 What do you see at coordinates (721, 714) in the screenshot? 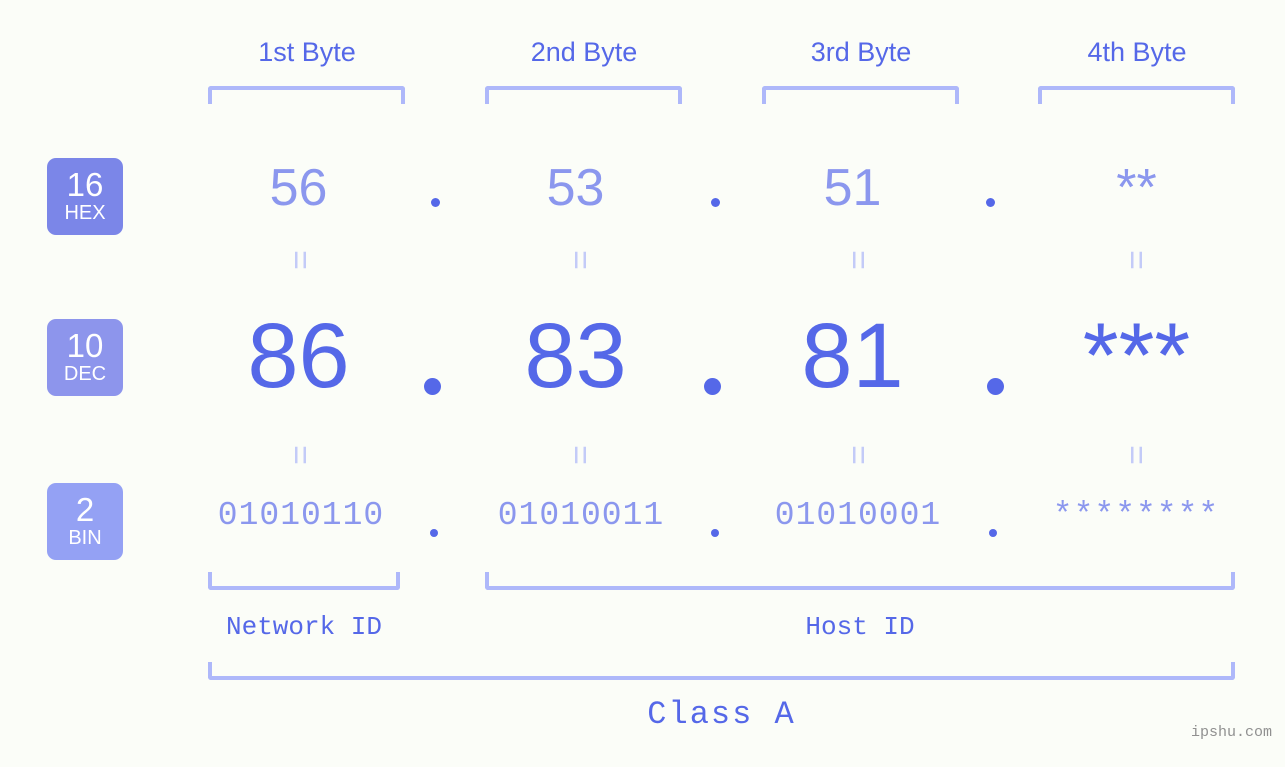
I see `class-label: Class A` at bounding box center [721, 714].